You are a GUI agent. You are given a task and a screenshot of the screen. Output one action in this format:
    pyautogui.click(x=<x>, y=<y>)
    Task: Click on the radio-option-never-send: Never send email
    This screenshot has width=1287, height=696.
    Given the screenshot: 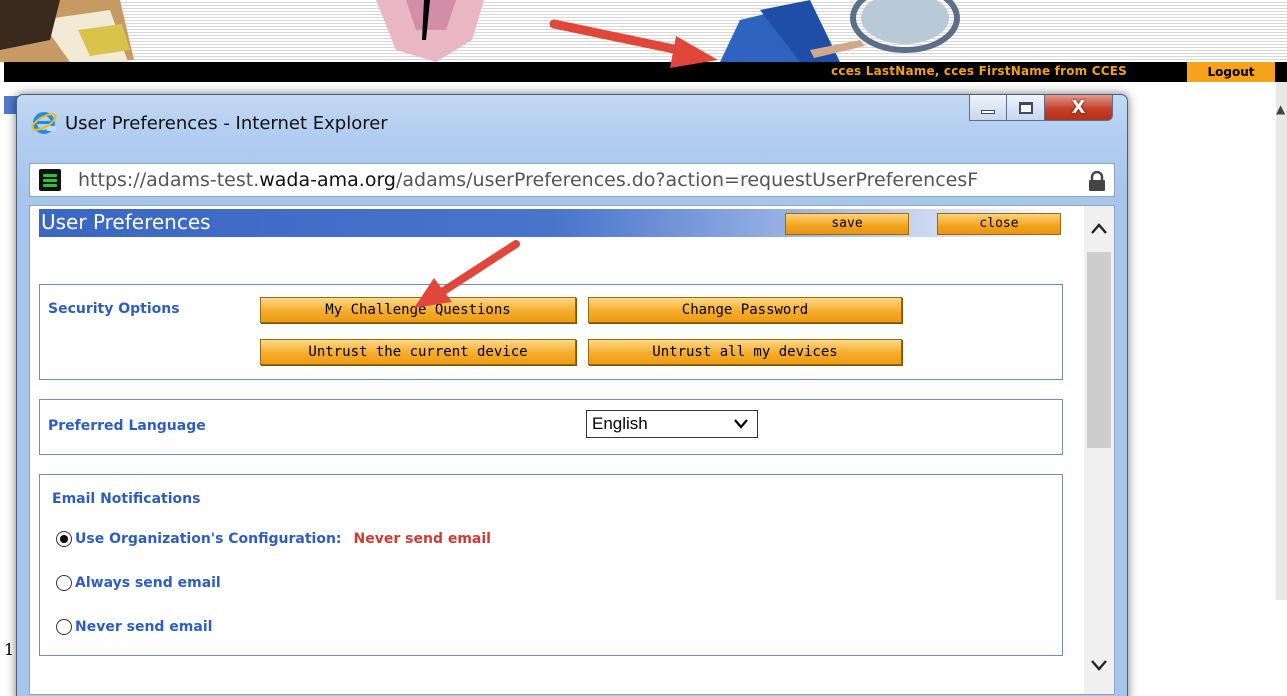 What is the action you would take?
    pyautogui.click(x=134, y=627)
    